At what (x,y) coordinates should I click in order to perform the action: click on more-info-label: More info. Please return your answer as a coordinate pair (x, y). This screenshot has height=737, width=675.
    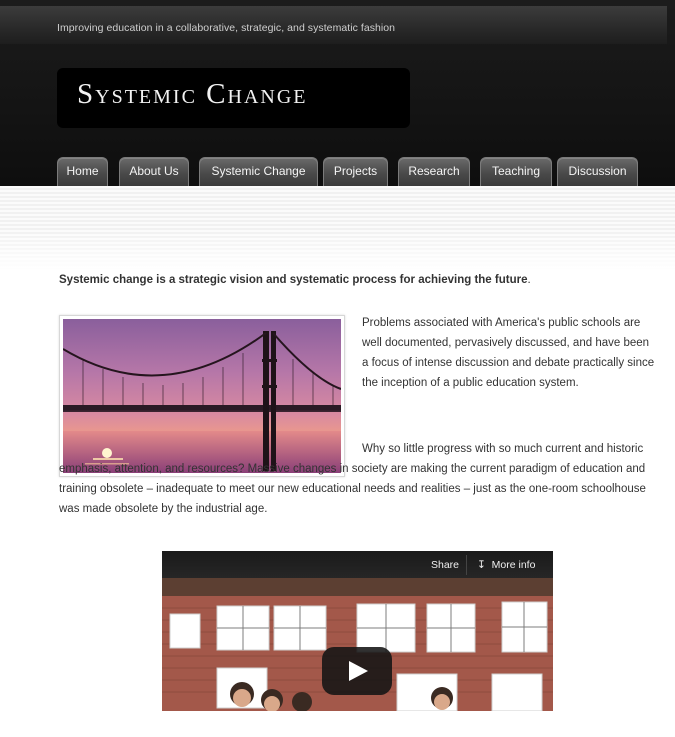
    Looking at the image, I should click on (513, 565).